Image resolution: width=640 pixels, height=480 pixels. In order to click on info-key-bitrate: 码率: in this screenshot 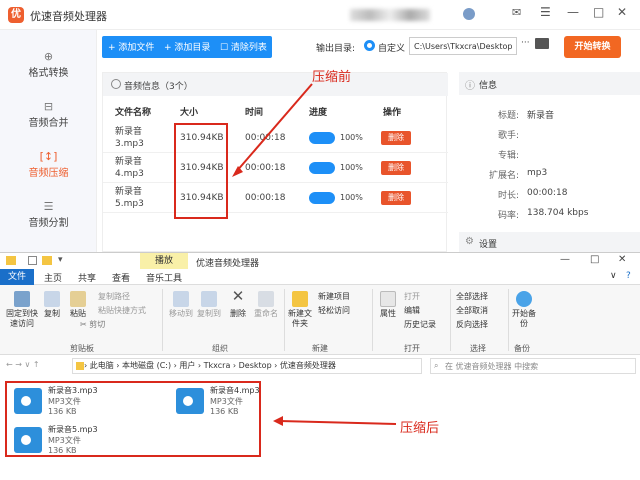, I will do `click(508, 216)`.